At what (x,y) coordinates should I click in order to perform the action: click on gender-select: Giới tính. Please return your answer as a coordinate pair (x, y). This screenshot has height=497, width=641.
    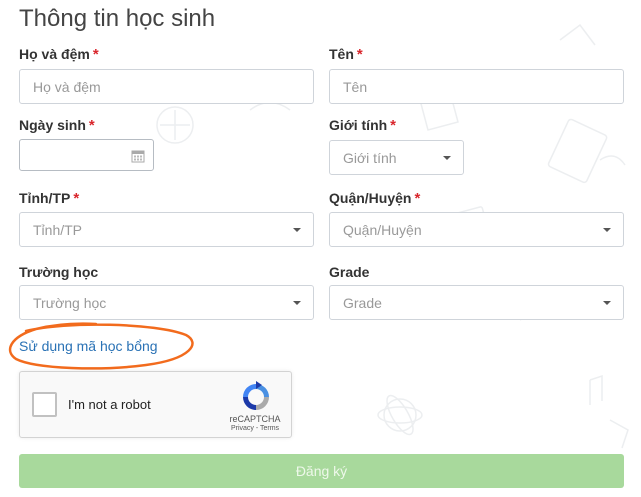
    Looking at the image, I should click on (396, 157).